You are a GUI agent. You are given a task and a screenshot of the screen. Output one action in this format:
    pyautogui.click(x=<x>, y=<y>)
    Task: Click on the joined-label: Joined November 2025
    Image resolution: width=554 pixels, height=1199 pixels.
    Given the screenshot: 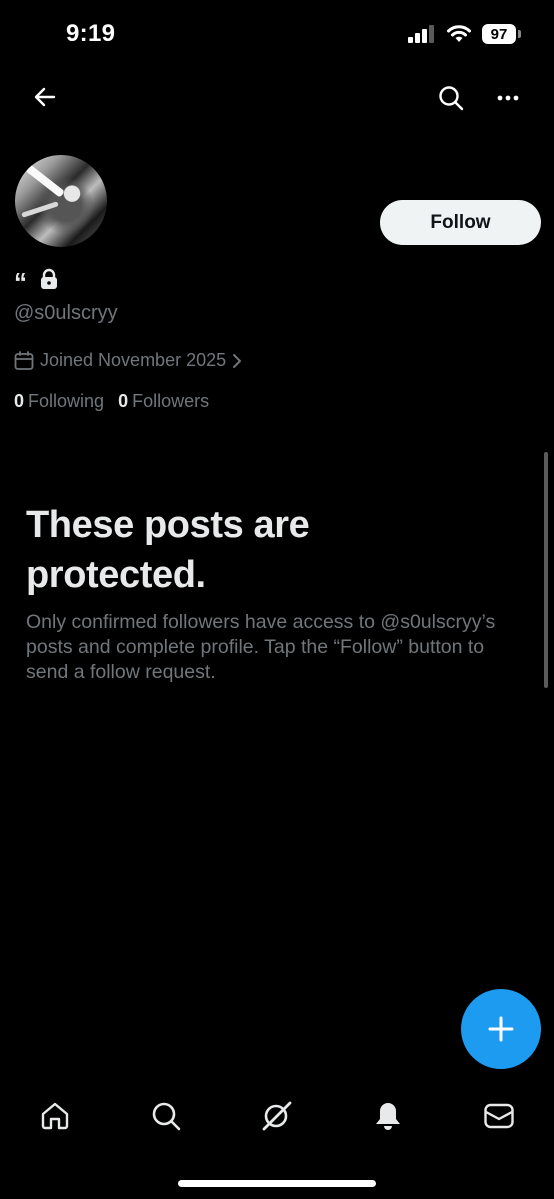 What is the action you would take?
    pyautogui.click(x=133, y=360)
    